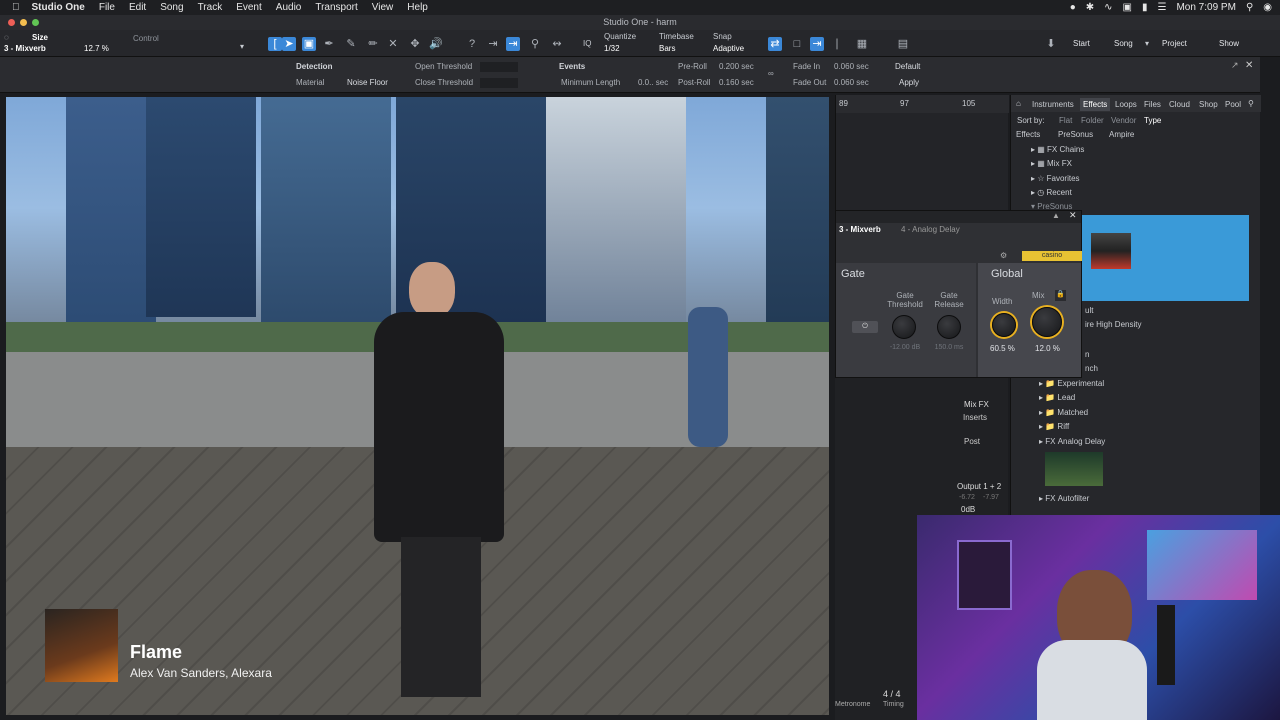  I want to click on list-item: ▸ ▦ Mix FX, so click(1051, 163).